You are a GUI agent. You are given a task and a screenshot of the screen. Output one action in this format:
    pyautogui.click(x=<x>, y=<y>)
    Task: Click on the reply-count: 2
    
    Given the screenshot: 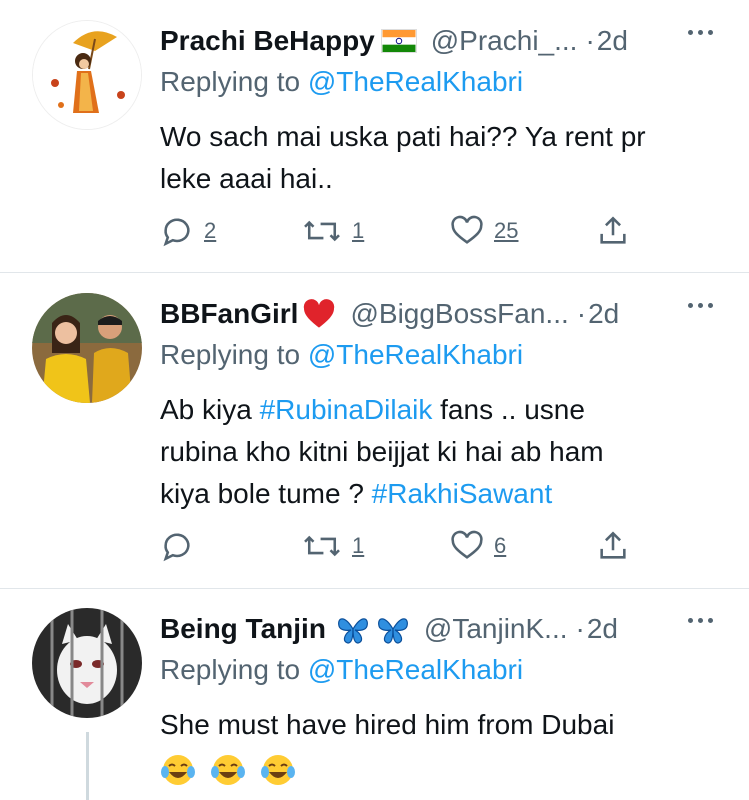 What is the action you would take?
    pyautogui.click(x=210, y=230)
    